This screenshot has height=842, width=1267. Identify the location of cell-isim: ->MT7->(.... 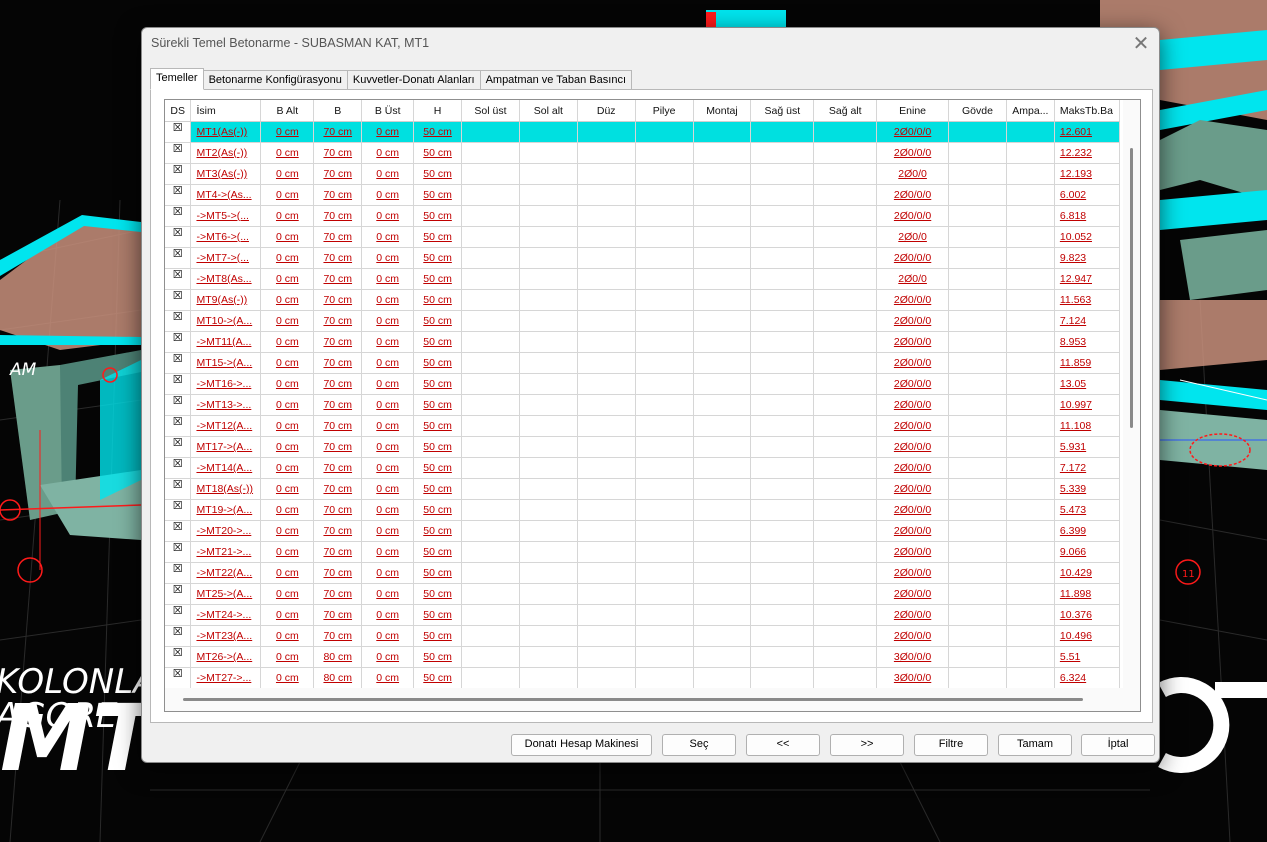
(226, 258).